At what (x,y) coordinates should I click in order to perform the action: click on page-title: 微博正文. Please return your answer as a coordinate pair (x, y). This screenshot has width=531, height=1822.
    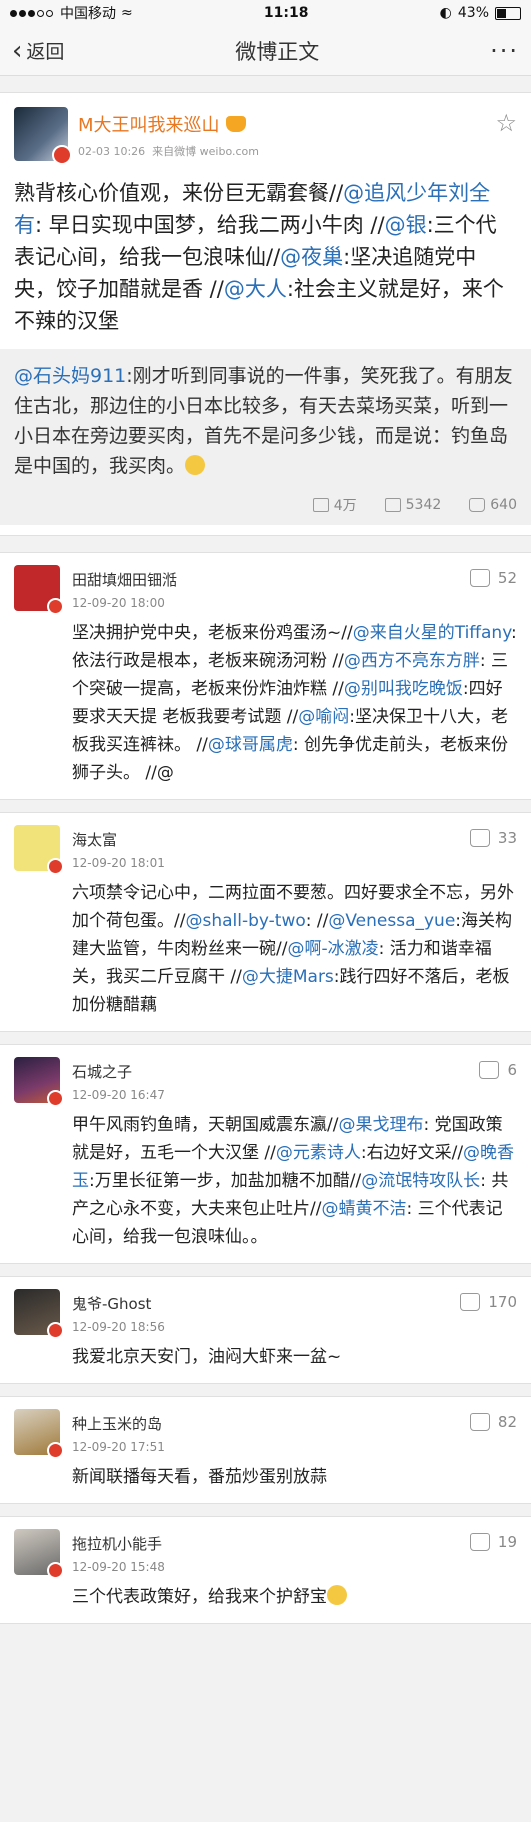
    Looking at the image, I should click on (277, 51).